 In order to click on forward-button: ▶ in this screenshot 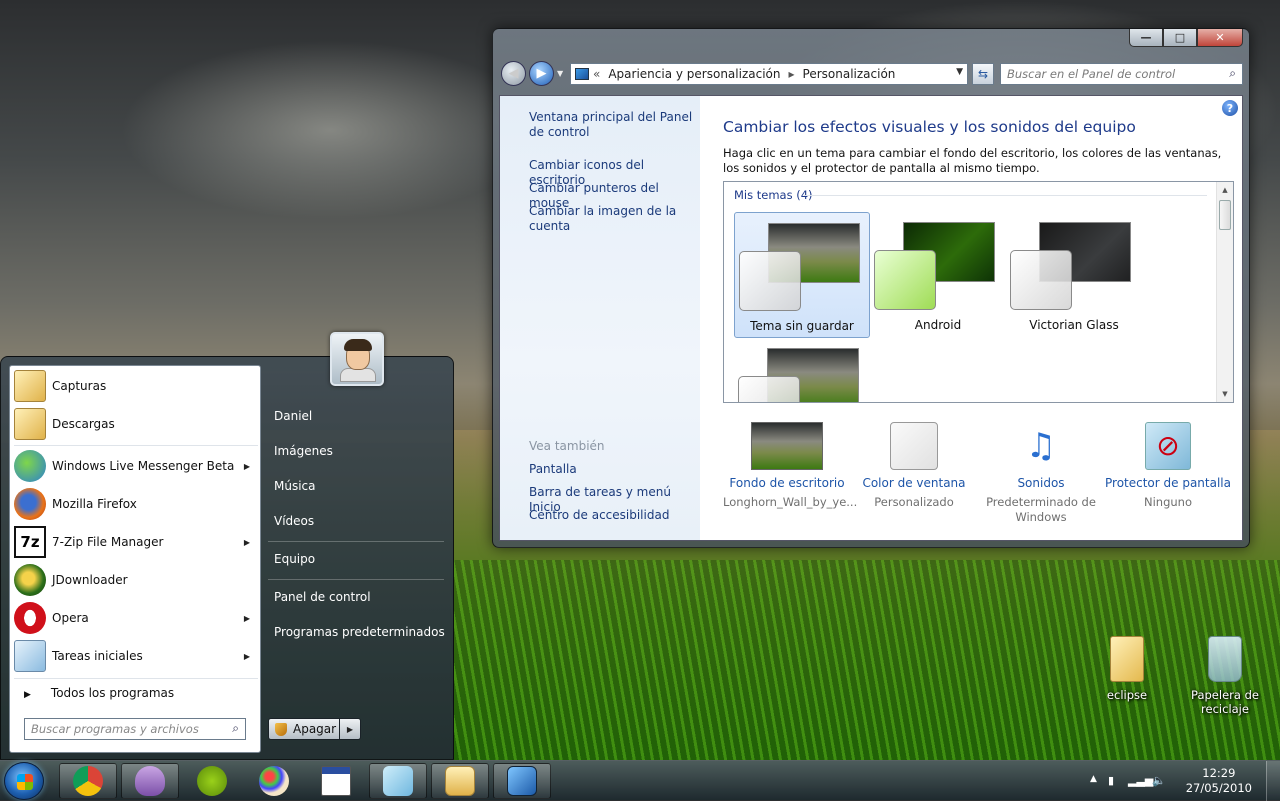, I will do `click(541, 73)`.